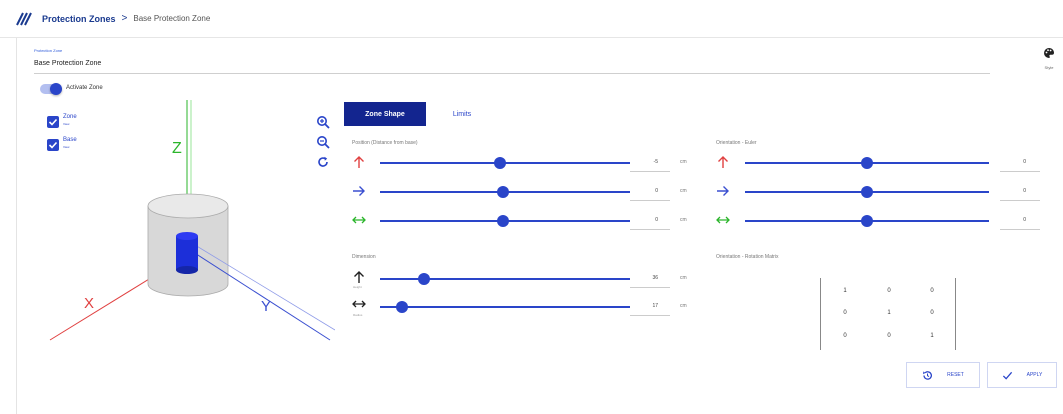  Describe the element at coordinates (643, 162) in the screenshot. I see `position-value-1: -5` at that location.